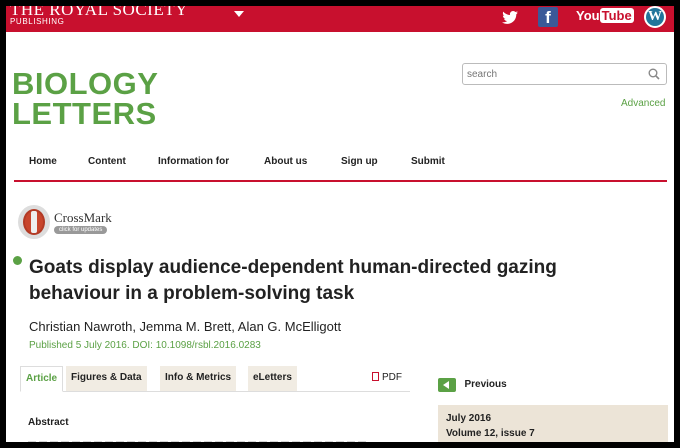 The image size is (680, 448). I want to click on pdf-link: PDF, so click(387, 377).